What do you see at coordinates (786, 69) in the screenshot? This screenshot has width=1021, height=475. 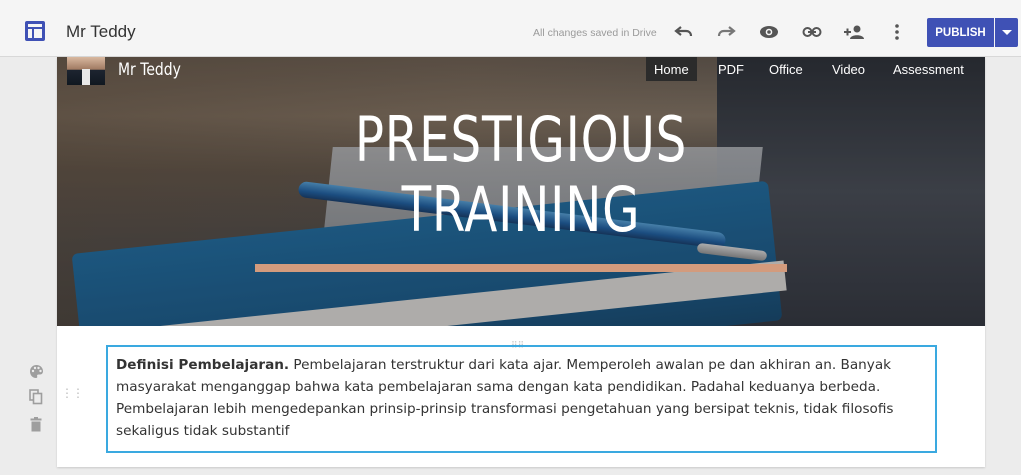 I see `nav-item-office: Office` at bounding box center [786, 69].